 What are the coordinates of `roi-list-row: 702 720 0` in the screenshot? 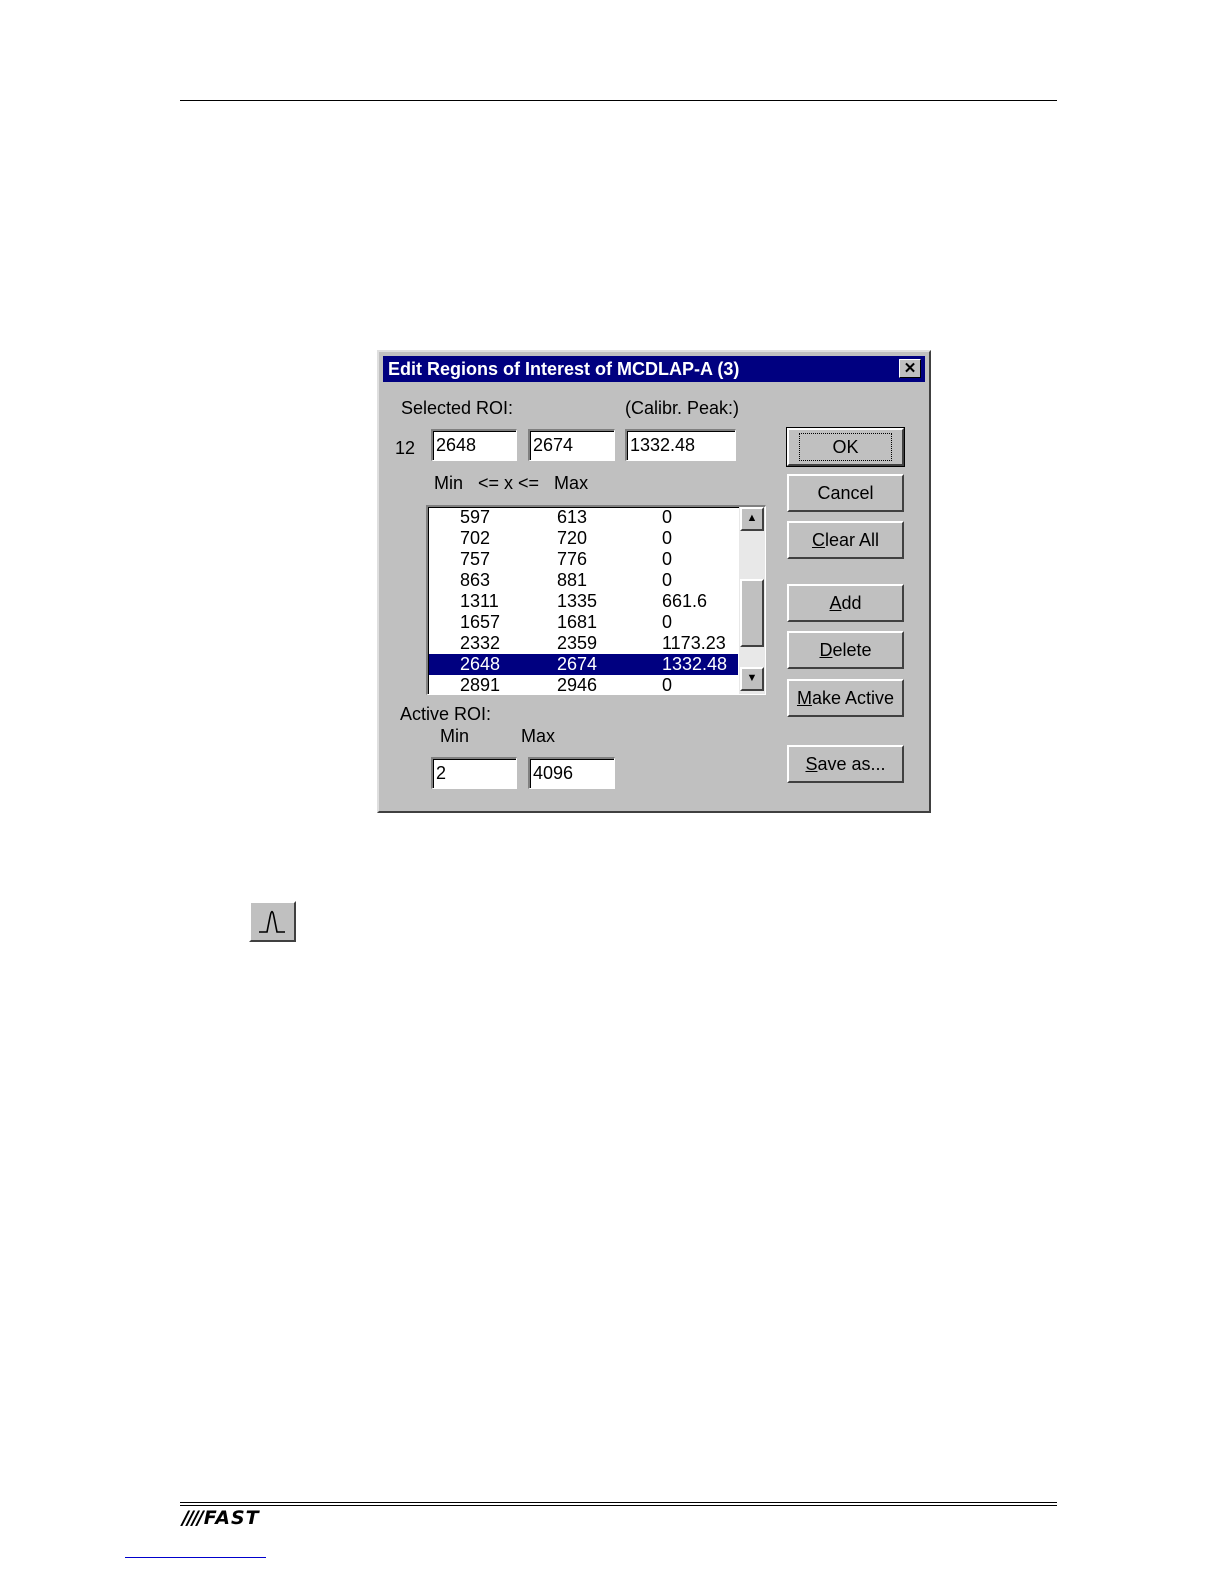 It's located at (583, 538).